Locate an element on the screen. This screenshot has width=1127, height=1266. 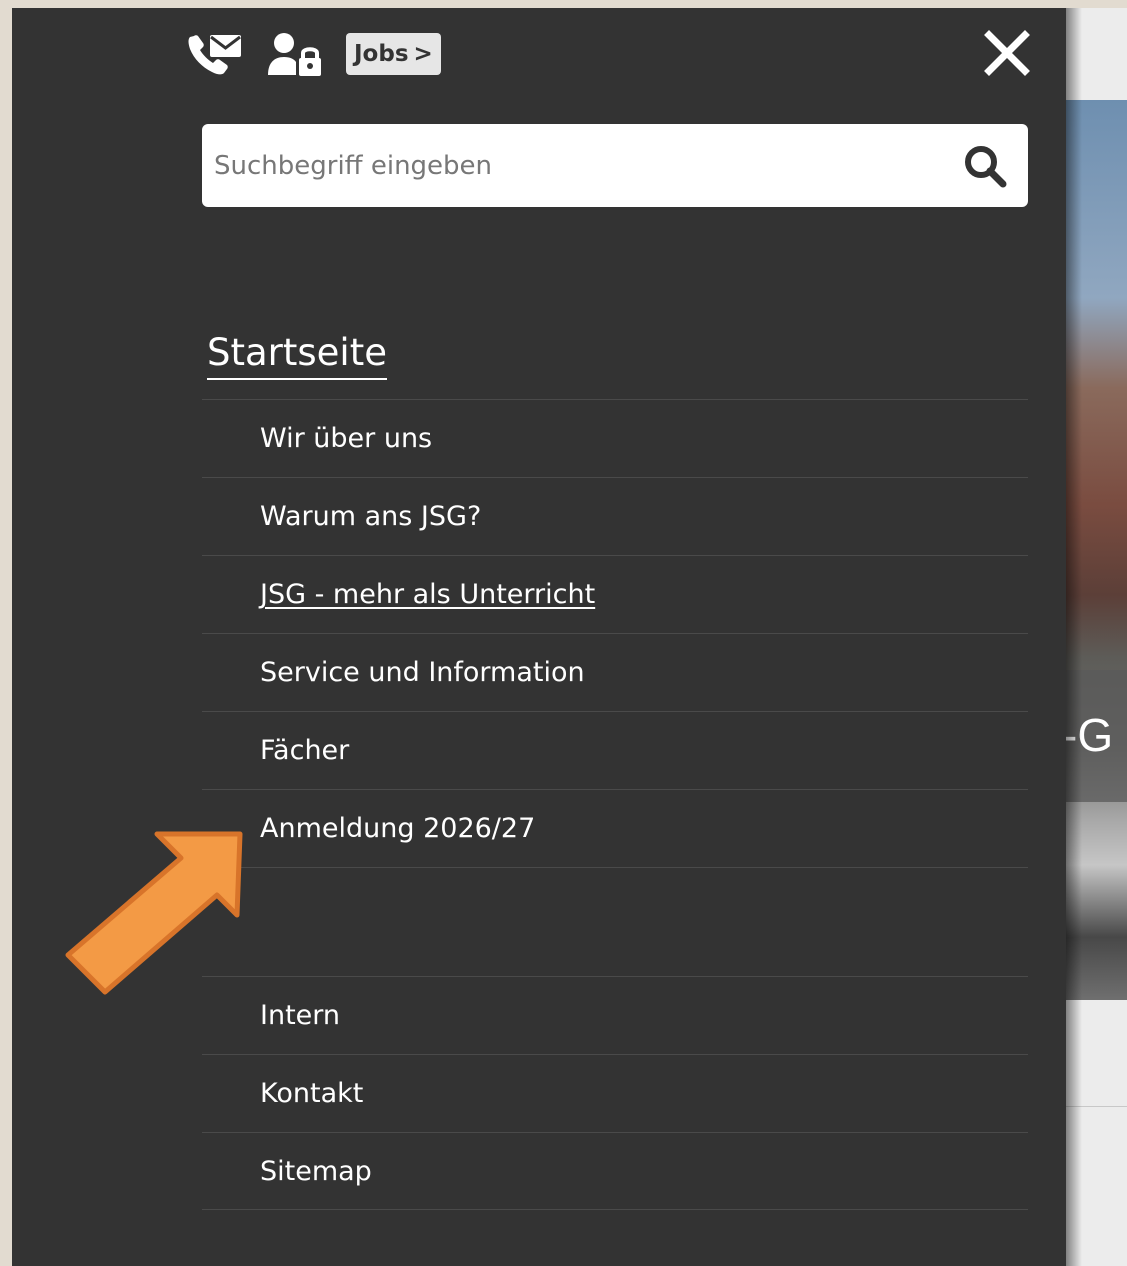
phone-mail-icon is located at coordinates (215, 54).